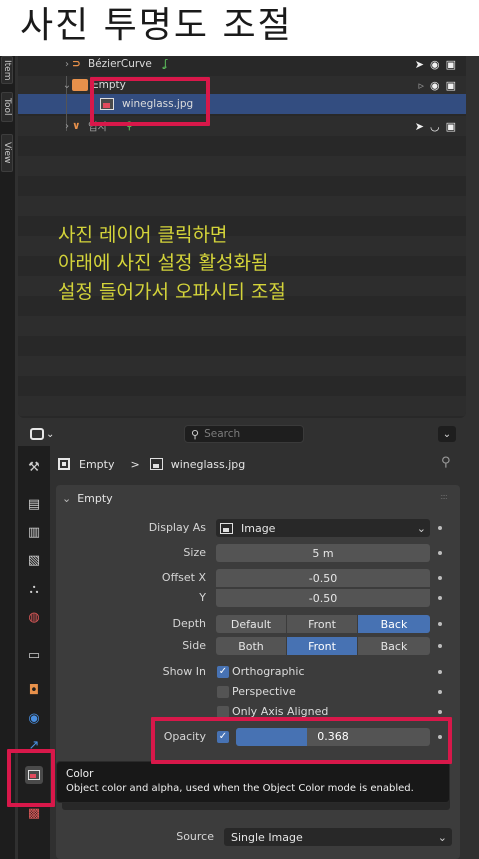 The height and width of the screenshot is (859, 479). I want to click on source-value: Single Image, so click(267, 837).